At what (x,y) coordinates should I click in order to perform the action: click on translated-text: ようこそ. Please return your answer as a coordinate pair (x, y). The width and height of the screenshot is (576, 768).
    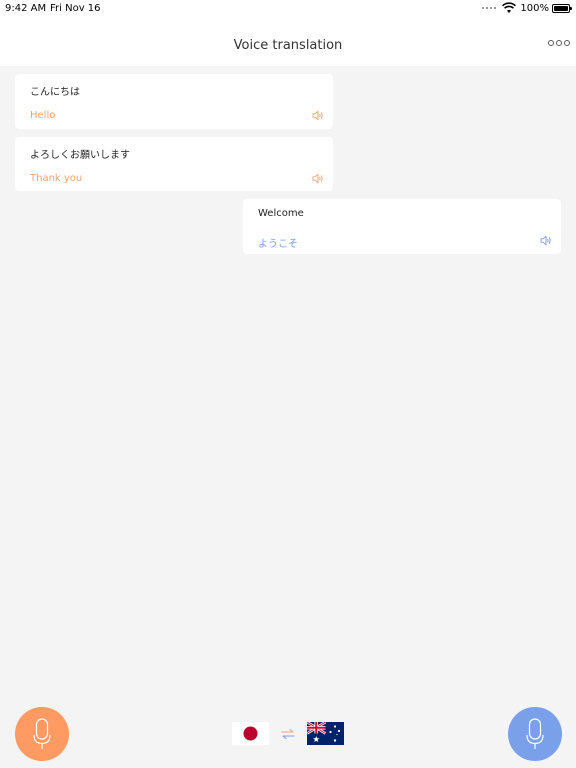
    Looking at the image, I should click on (278, 244).